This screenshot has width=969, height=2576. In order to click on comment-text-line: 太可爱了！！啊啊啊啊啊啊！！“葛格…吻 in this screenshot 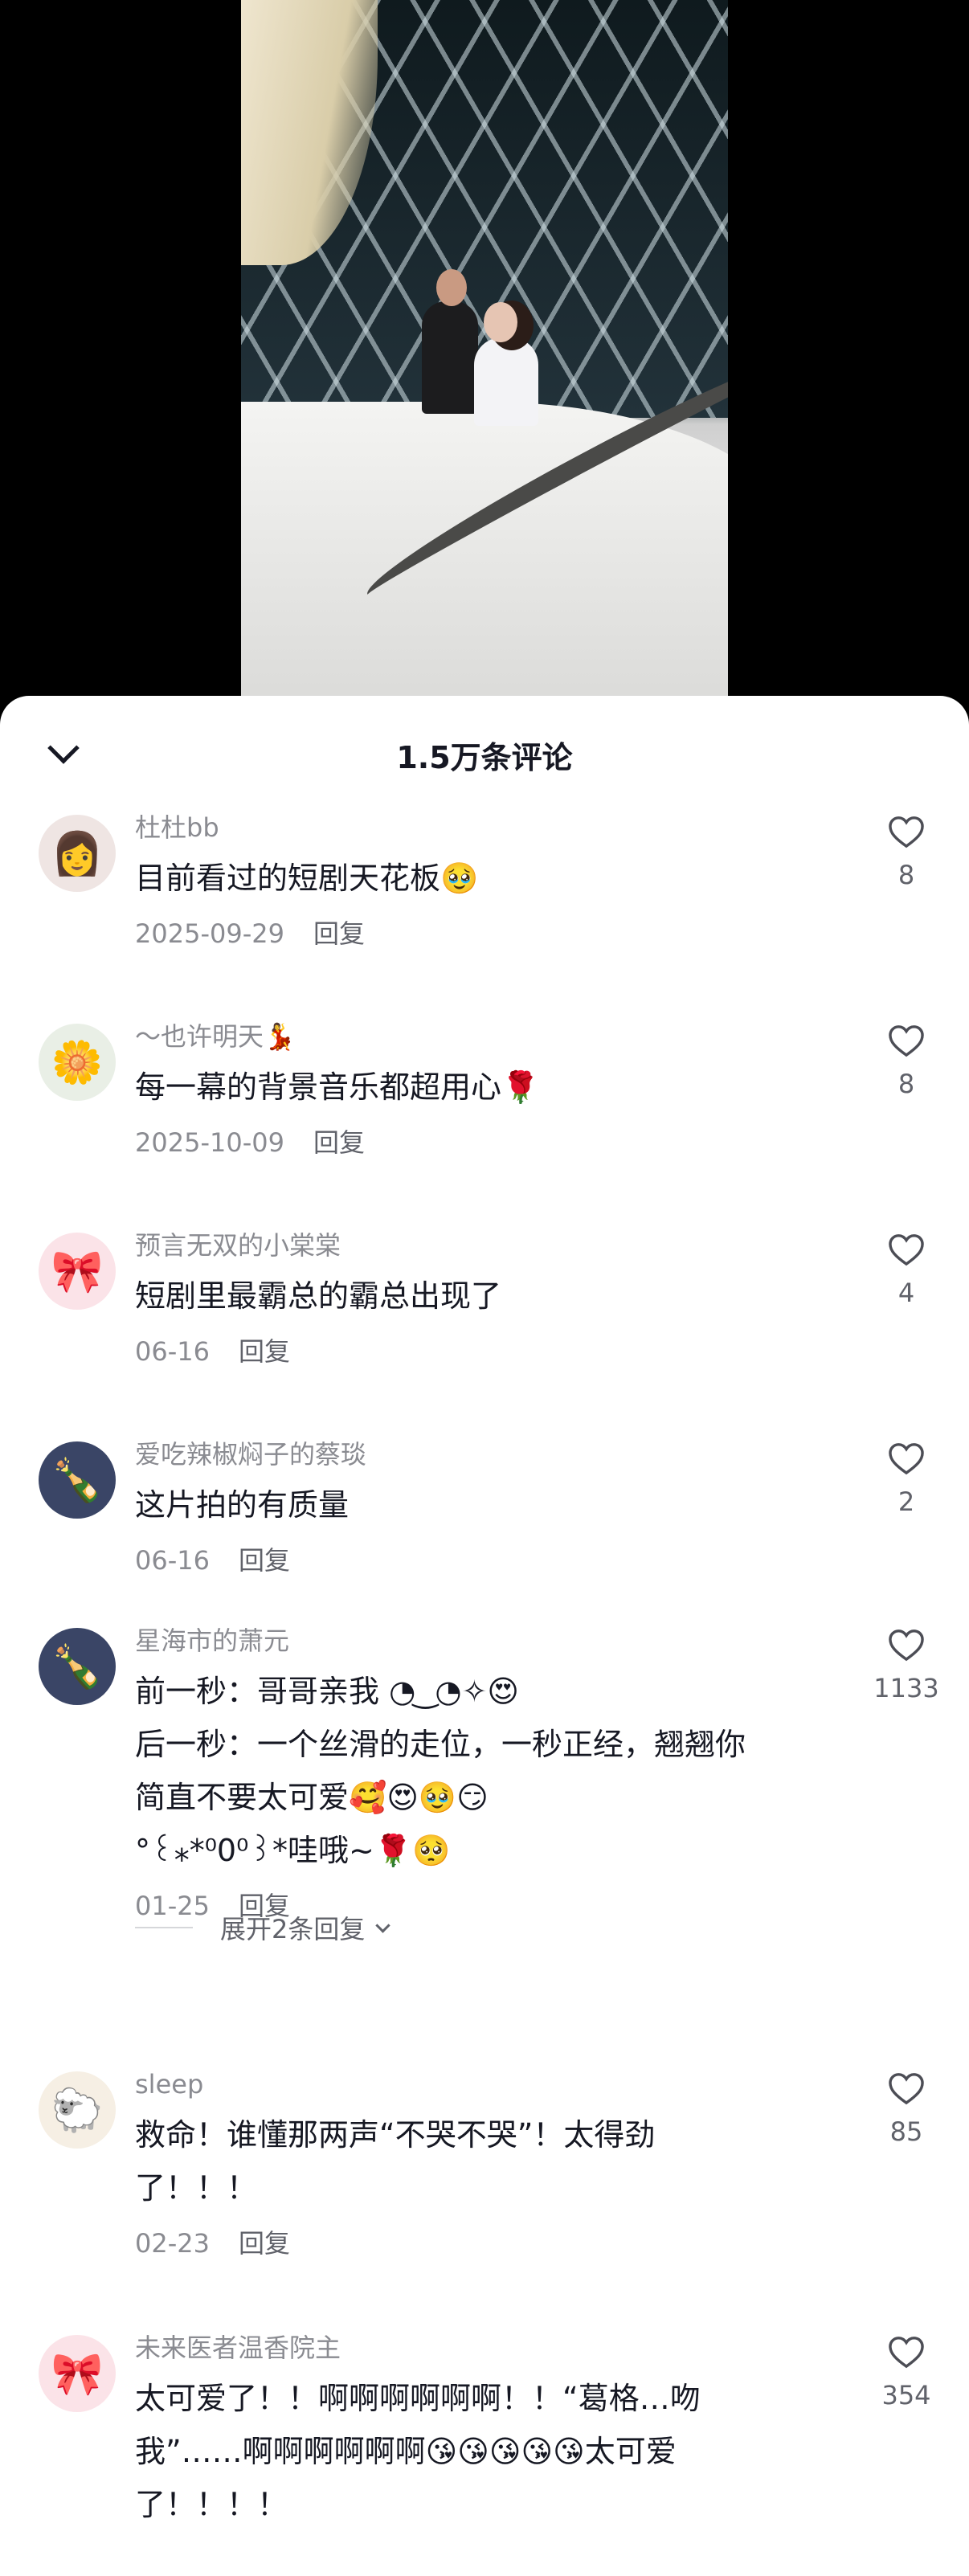, I will do `click(418, 2398)`.